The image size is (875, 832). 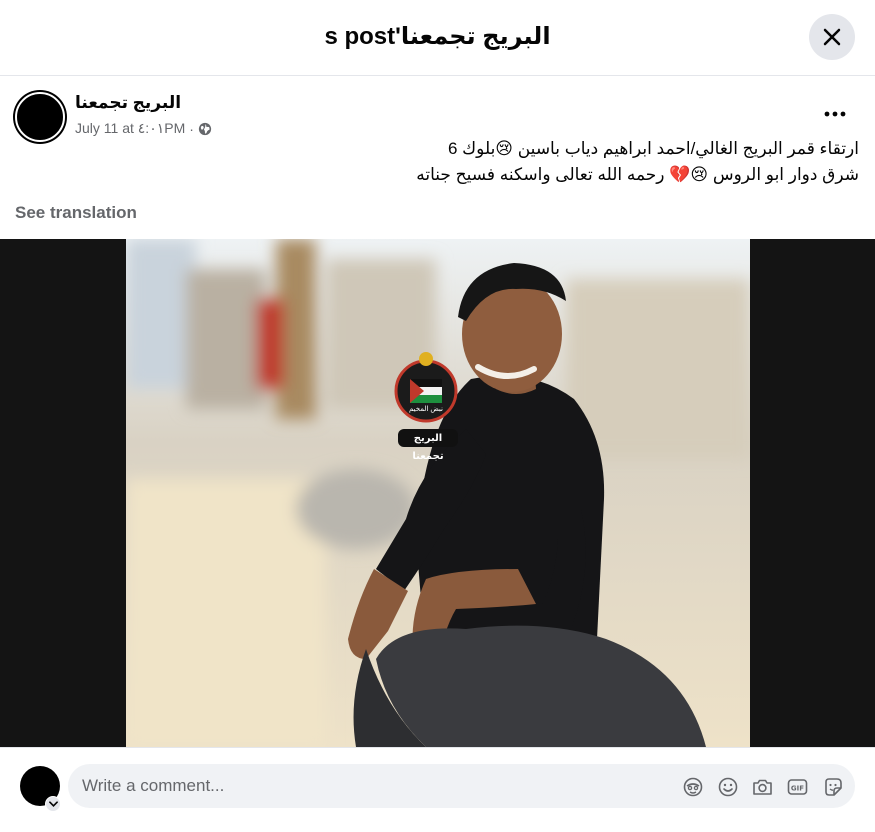 I want to click on sticker-icon, so click(x=833, y=786).